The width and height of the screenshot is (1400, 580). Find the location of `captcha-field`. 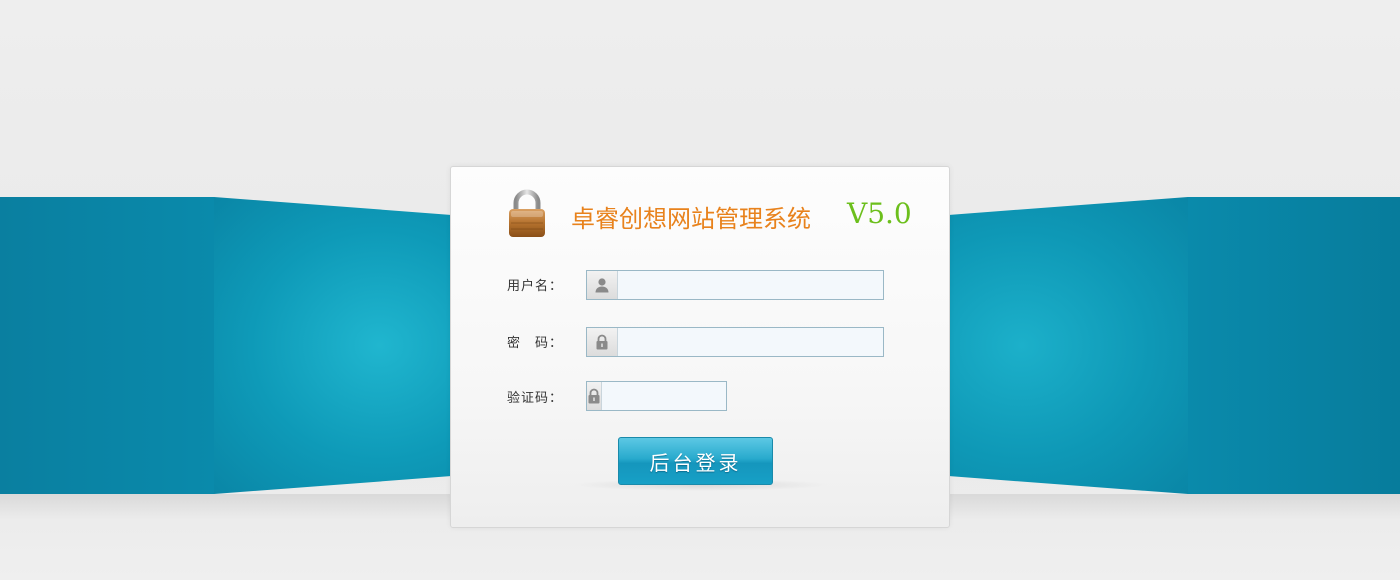

captcha-field is located at coordinates (685, 396).